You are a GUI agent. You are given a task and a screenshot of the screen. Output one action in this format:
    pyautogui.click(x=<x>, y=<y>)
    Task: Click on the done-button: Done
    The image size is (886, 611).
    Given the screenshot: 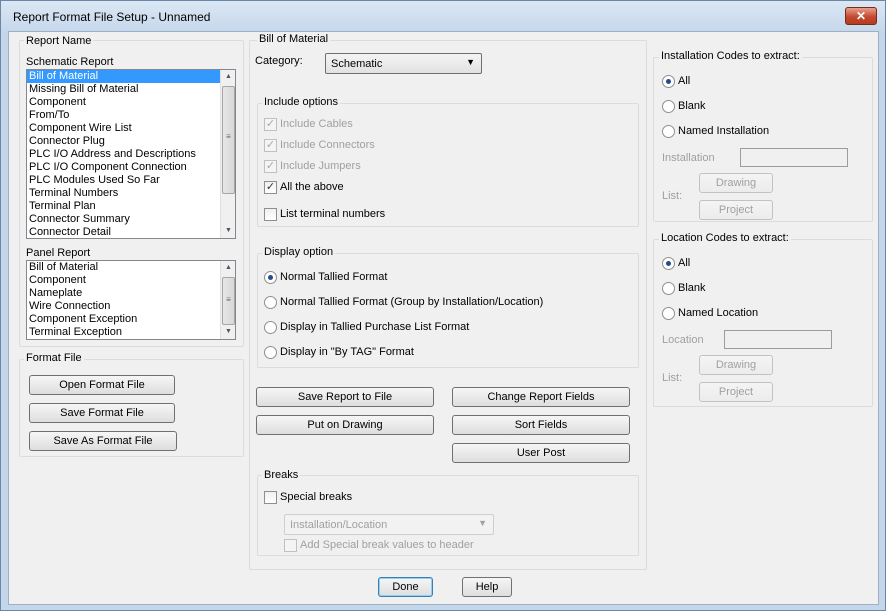 What is the action you would take?
    pyautogui.click(x=405, y=587)
    